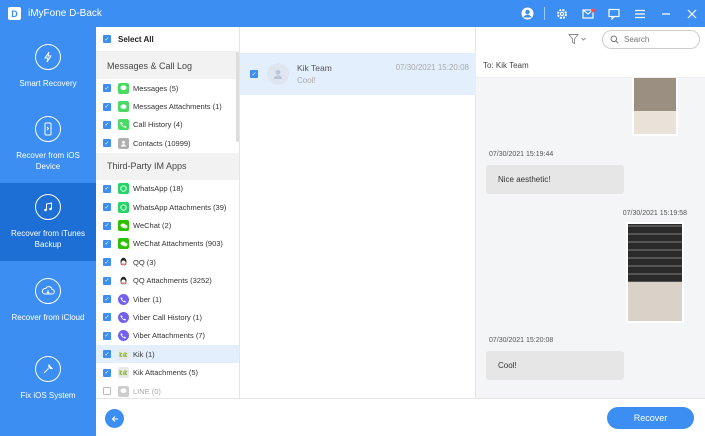 This screenshot has height=436, width=705. Describe the element at coordinates (48, 368) in the screenshot. I see `wrench-icon` at that location.